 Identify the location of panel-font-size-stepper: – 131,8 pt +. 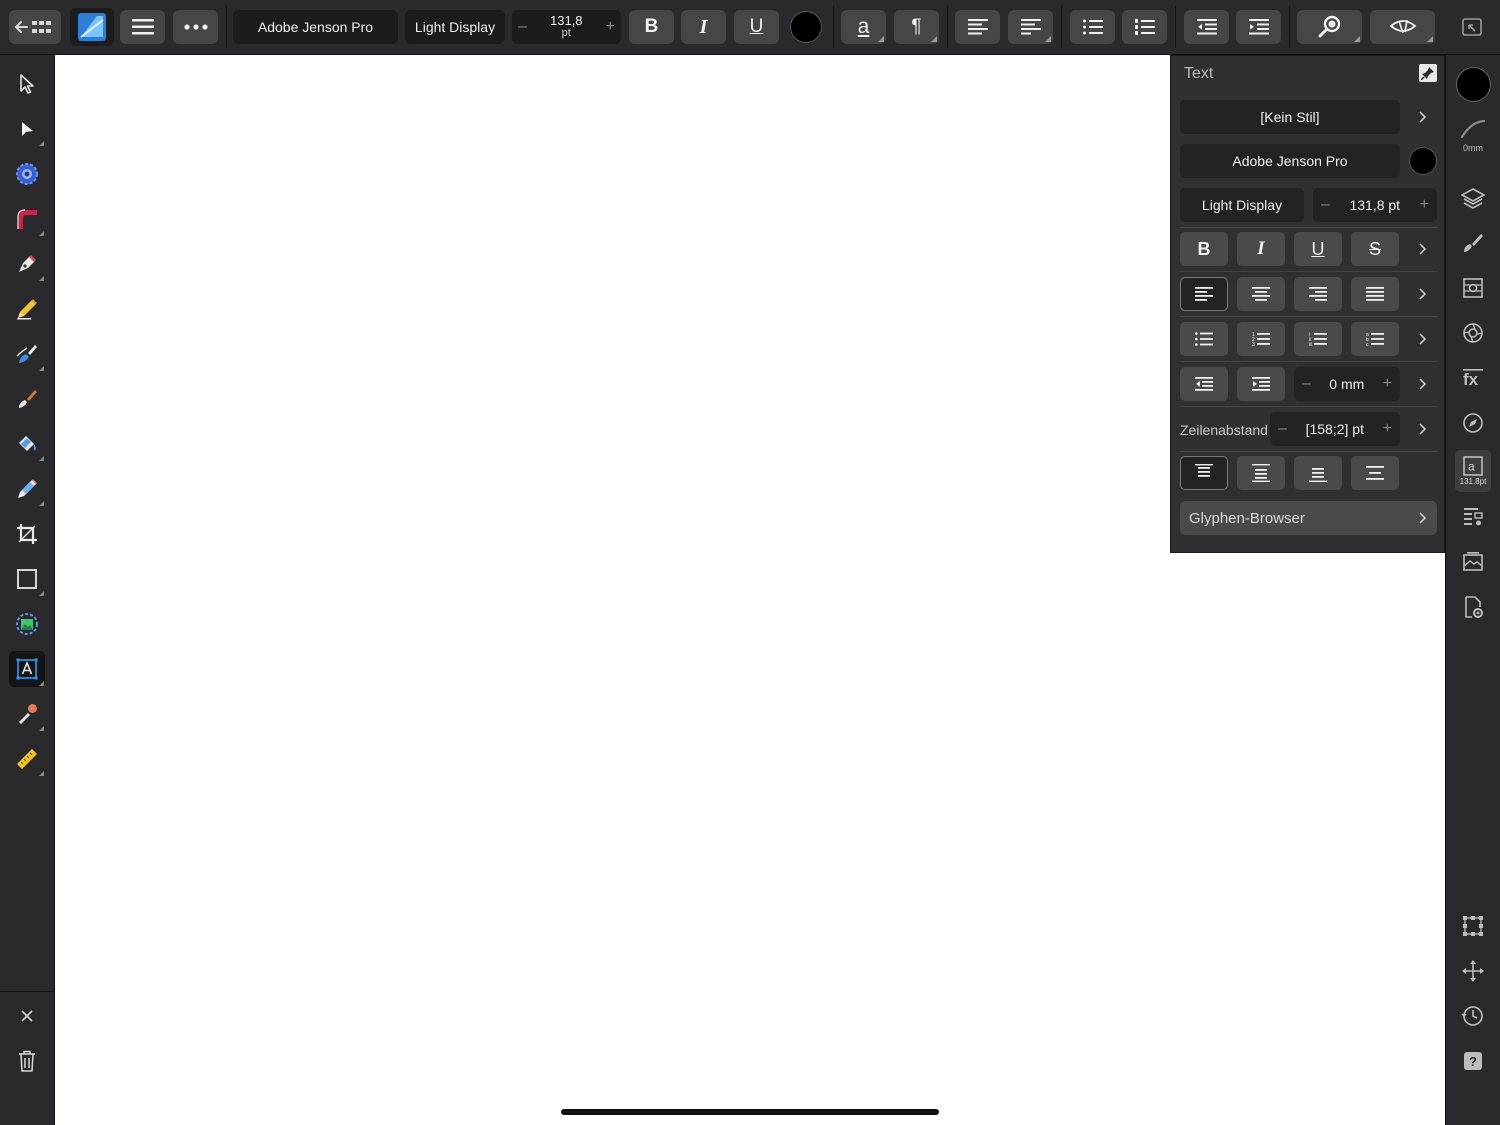
(1375, 205).